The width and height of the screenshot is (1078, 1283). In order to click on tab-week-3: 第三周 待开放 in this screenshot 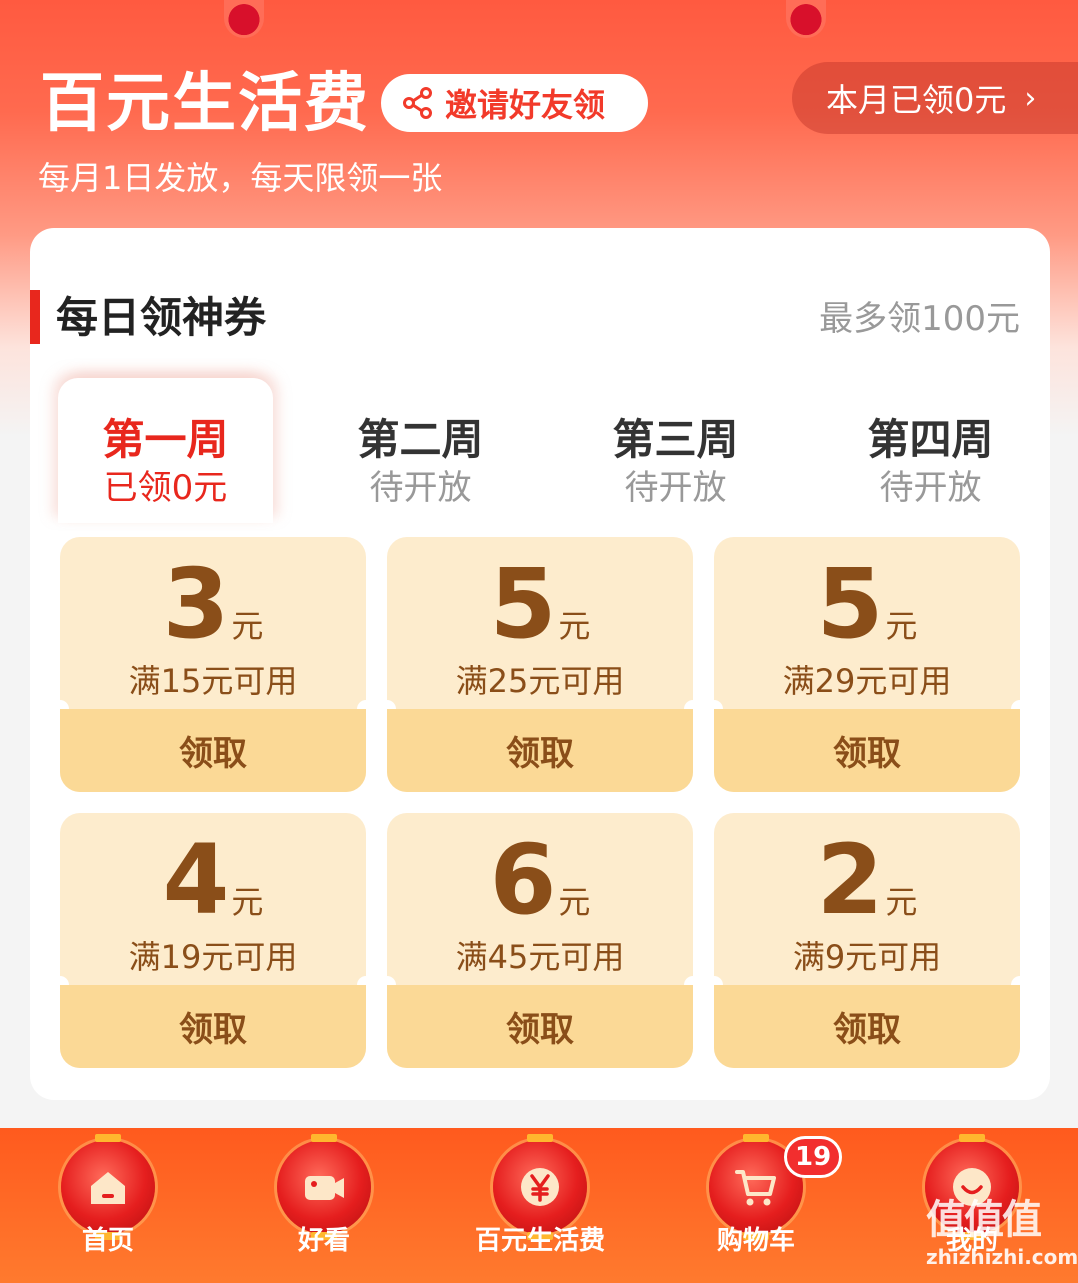, I will do `click(675, 450)`.